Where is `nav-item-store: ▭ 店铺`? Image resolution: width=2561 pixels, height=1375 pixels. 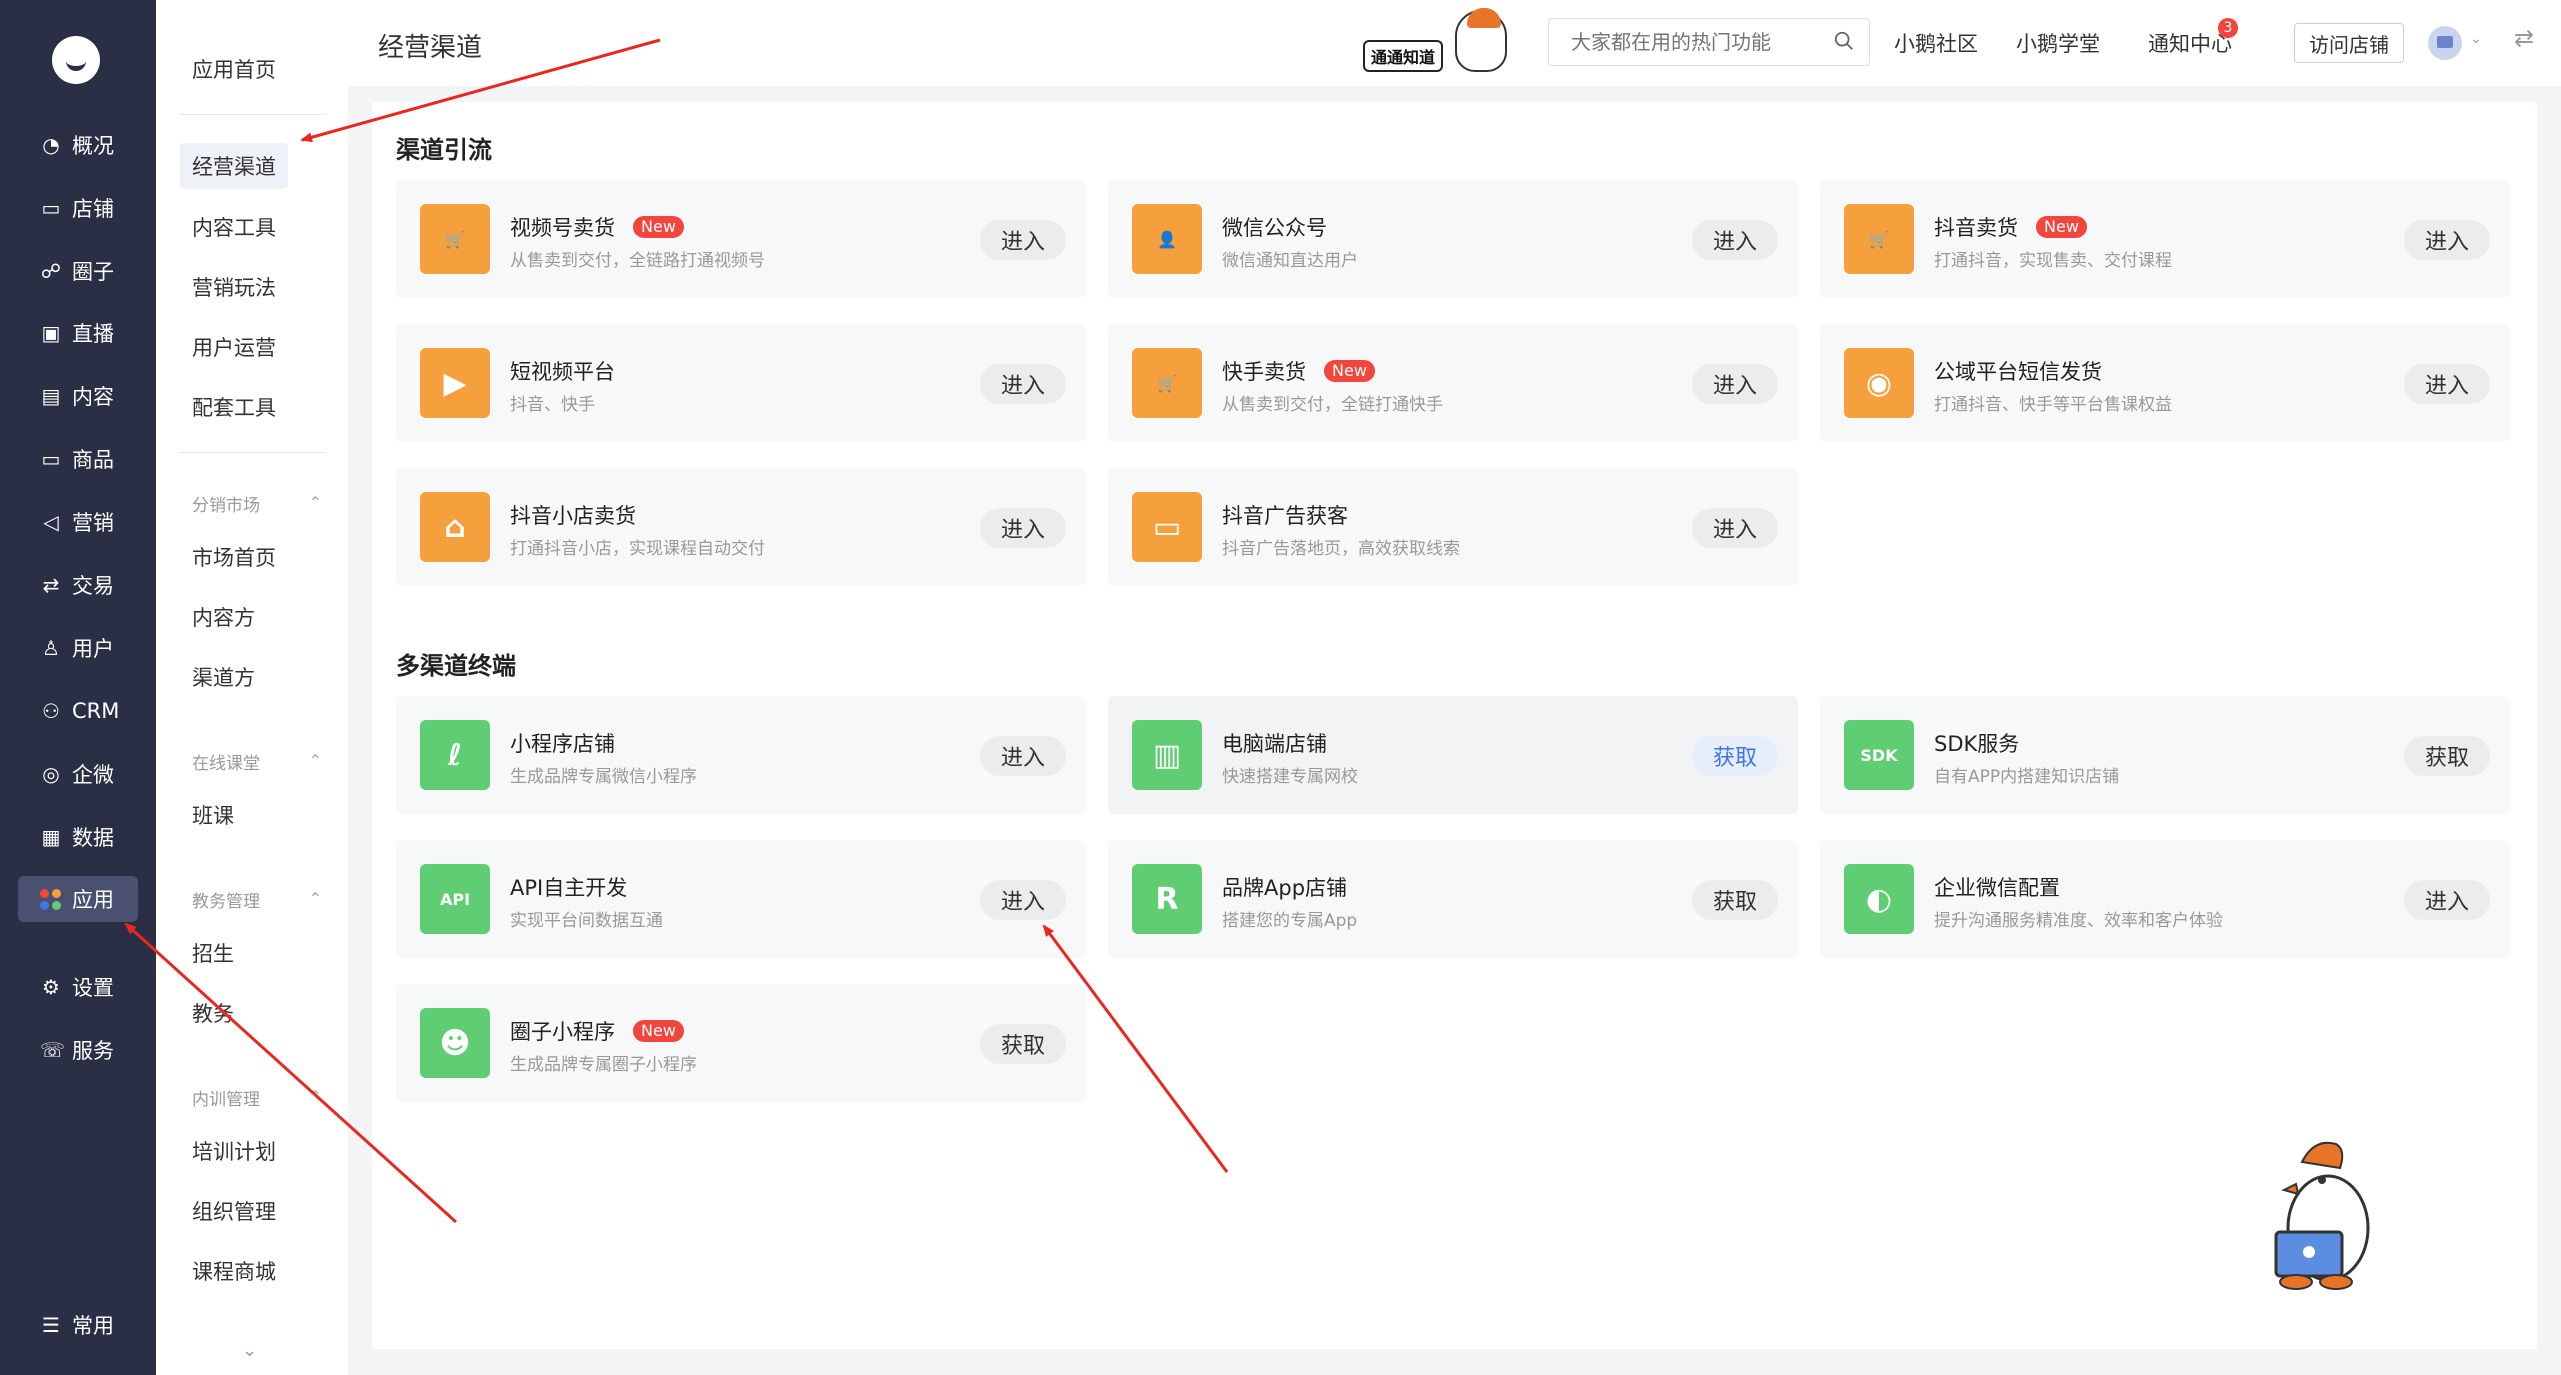 nav-item-store: ▭ 店铺 is located at coordinates (78, 208).